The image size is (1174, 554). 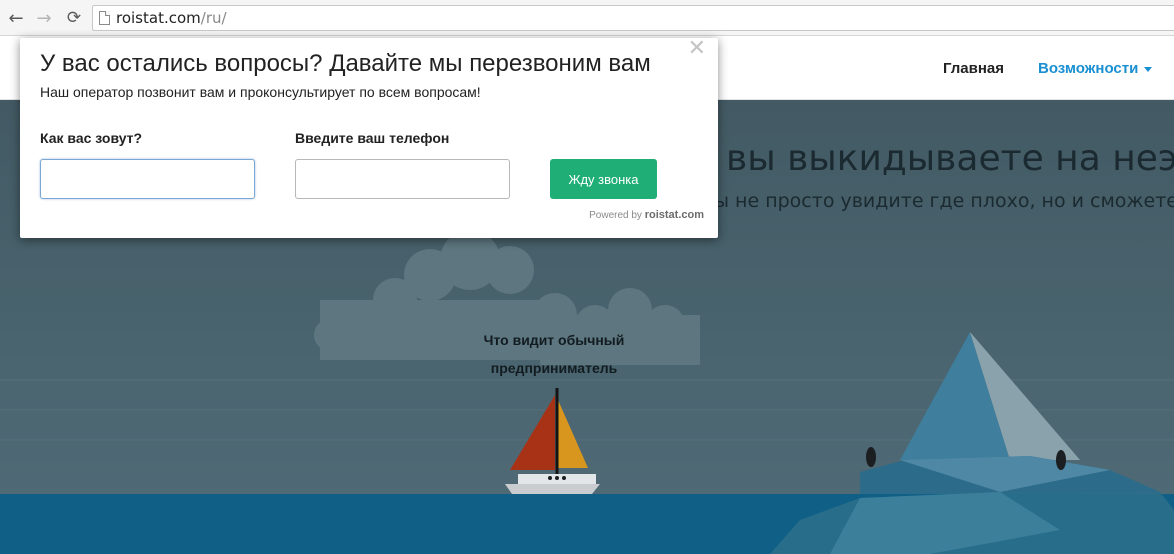 What do you see at coordinates (674, 215) in the screenshot?
I see `powered-by-brand: roistat.com` at bounding box center [674, 215].